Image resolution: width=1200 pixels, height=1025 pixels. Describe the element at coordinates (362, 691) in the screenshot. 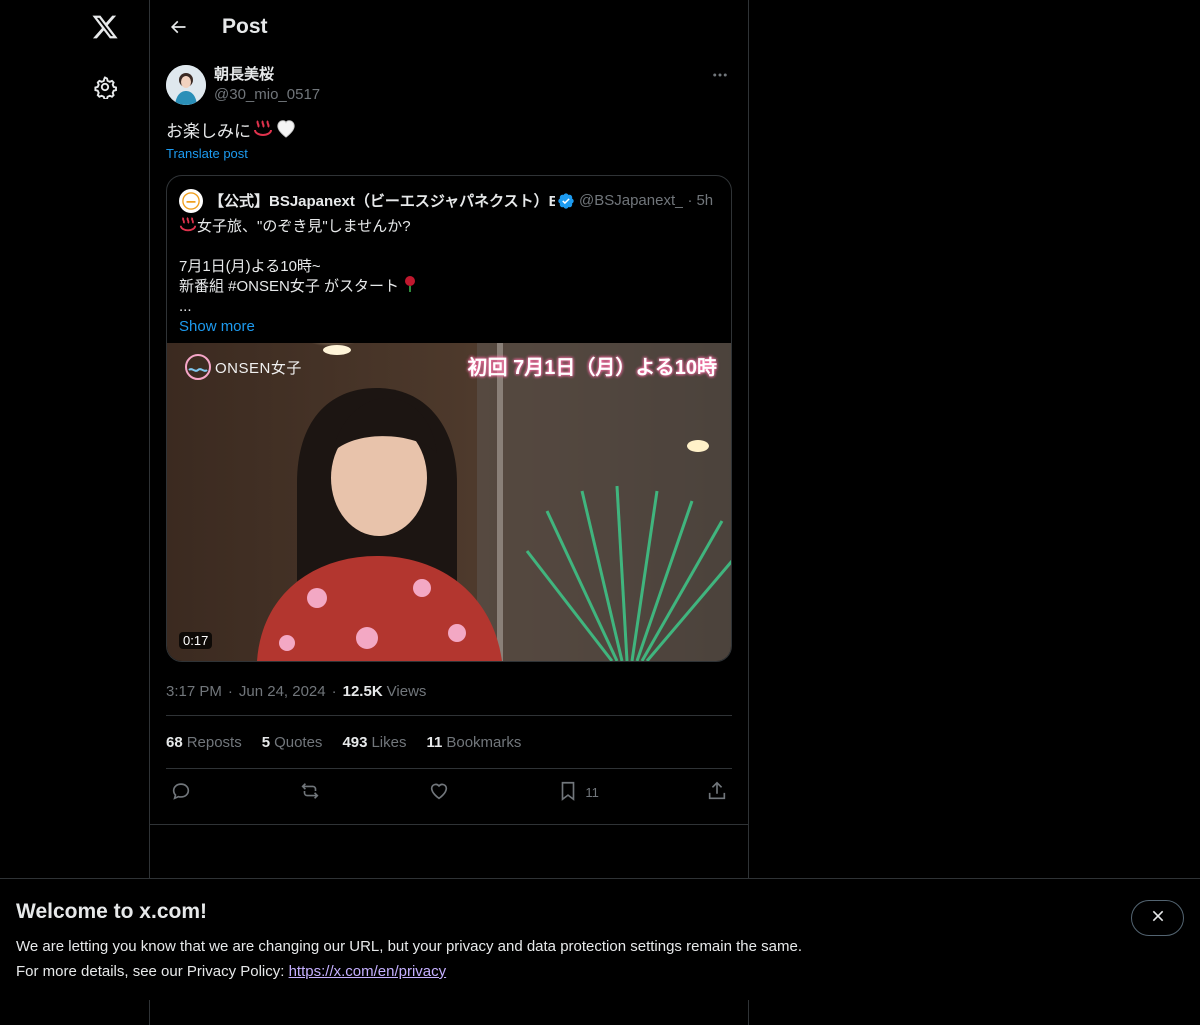

I see `views-count: 12.5K` at that location.